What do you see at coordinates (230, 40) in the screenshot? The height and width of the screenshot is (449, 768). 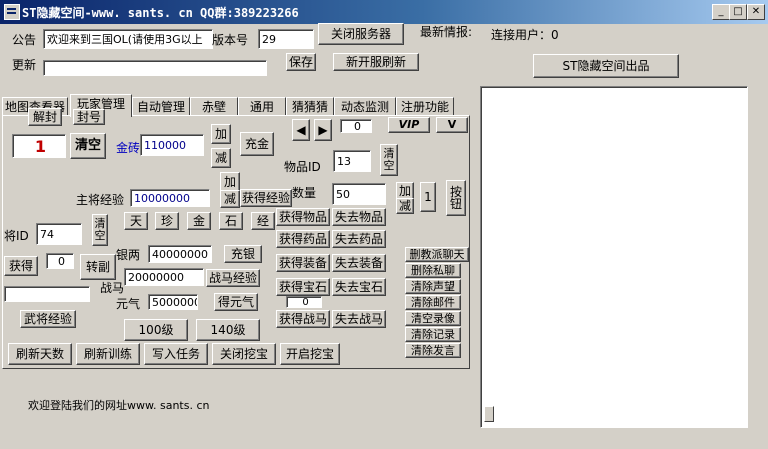 I see `version-label: 版本号` at bounding box center [230, 40].